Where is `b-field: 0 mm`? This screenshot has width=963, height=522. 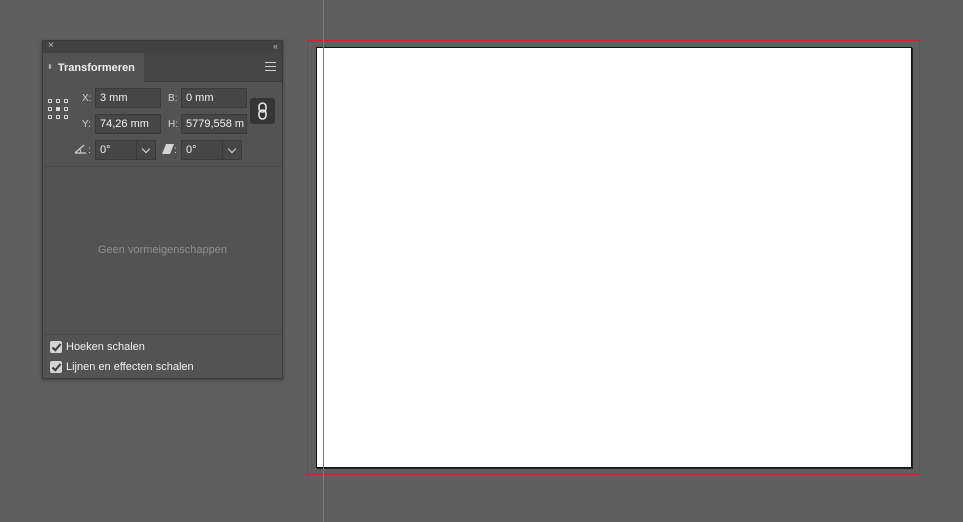 b-field: 0 mm is located at coordinates (214, 98).